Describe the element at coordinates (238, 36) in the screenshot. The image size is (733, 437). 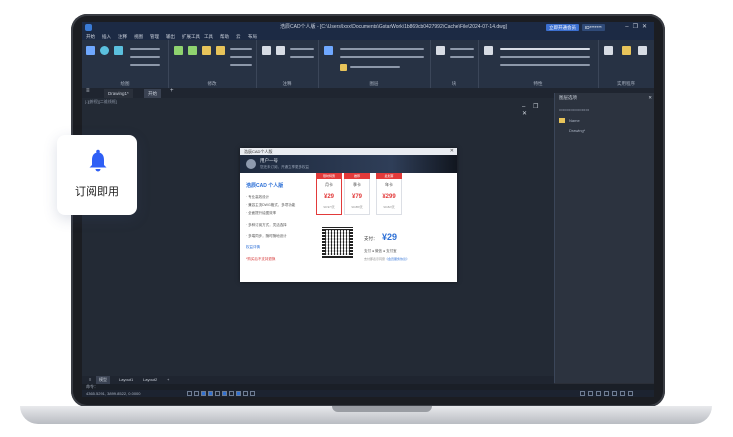
I see `menu-cloud: 云` at that location.